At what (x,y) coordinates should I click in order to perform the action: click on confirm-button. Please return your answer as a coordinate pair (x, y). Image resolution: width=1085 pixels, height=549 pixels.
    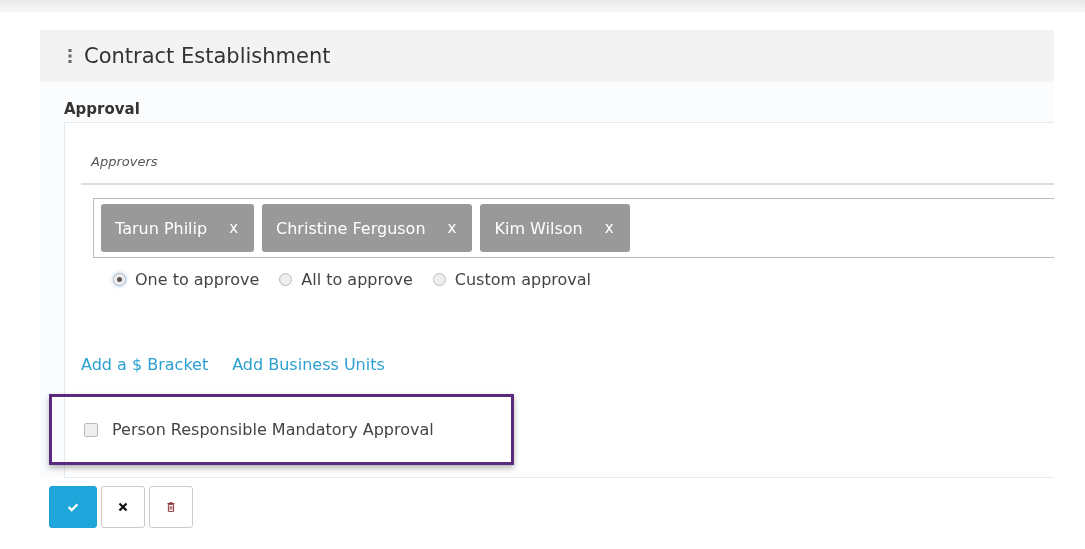
    Looking at the image, I should click on (73, 507).